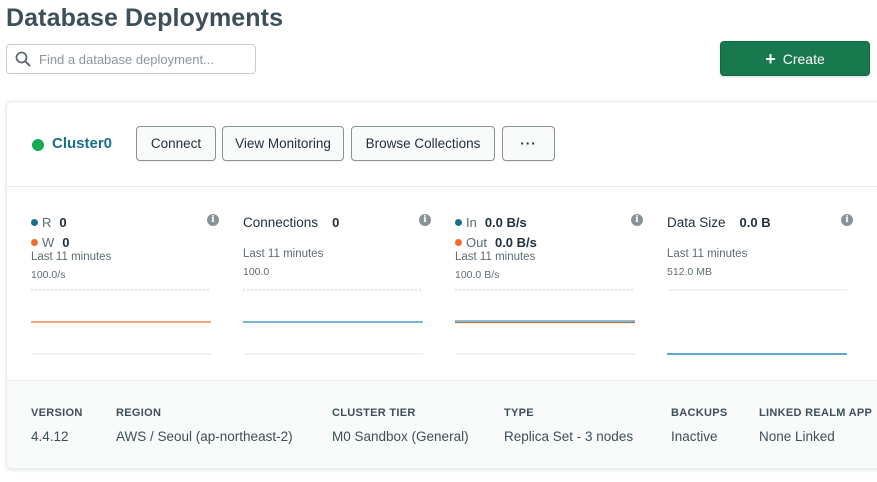 The image size is (877, 482). I want to click on operations-sparkline, so click(121, 322).